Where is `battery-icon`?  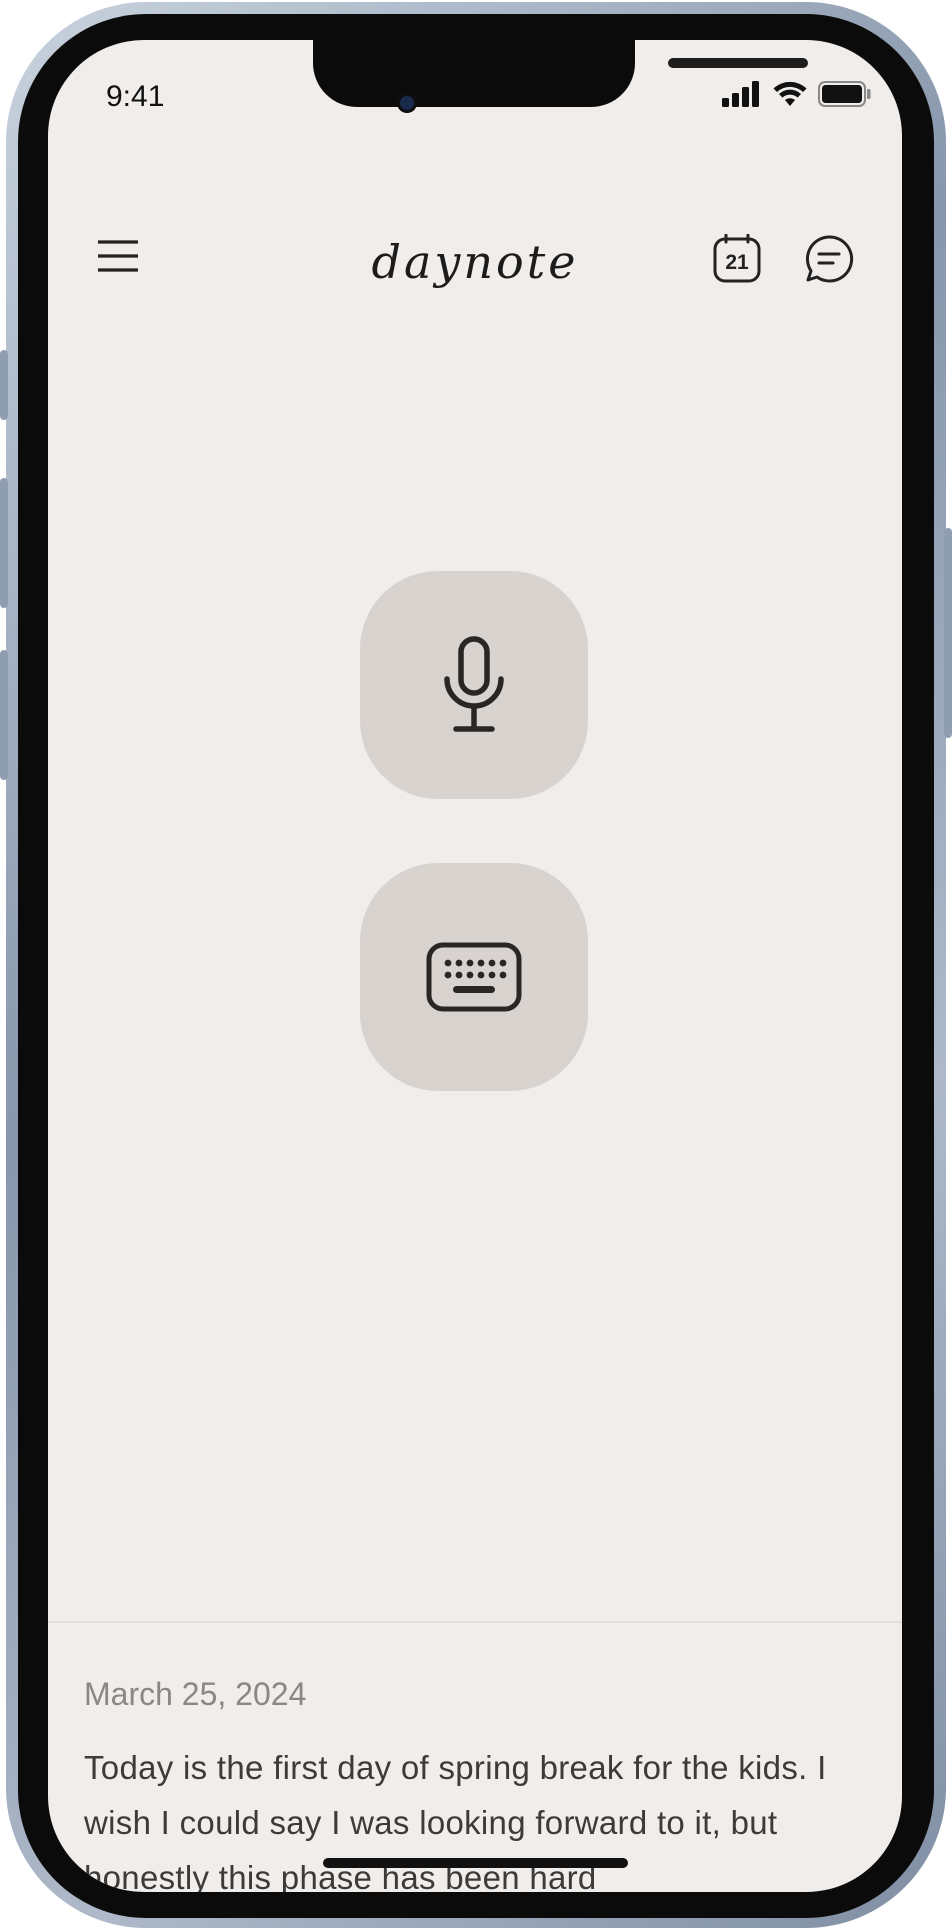 battery-icon is located at coordinates (844, 94).